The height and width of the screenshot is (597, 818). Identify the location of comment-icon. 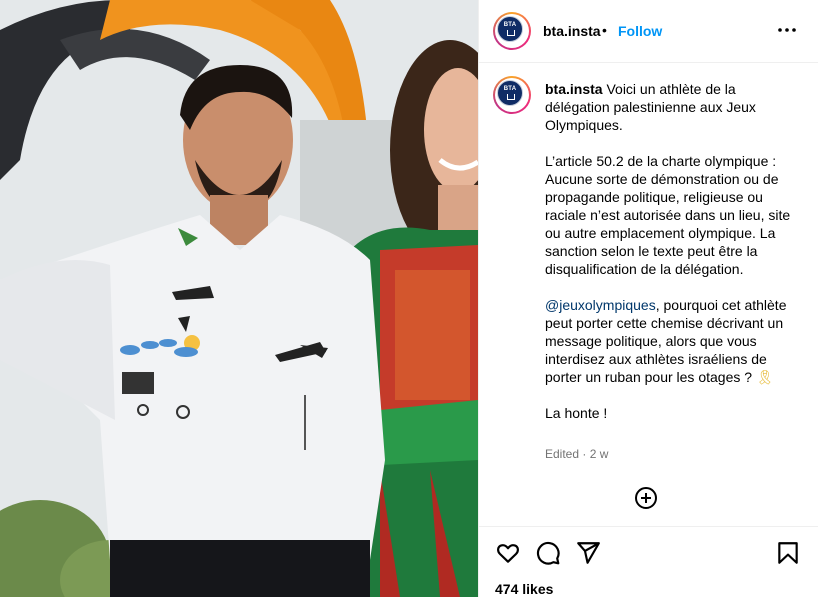
(548, 553).